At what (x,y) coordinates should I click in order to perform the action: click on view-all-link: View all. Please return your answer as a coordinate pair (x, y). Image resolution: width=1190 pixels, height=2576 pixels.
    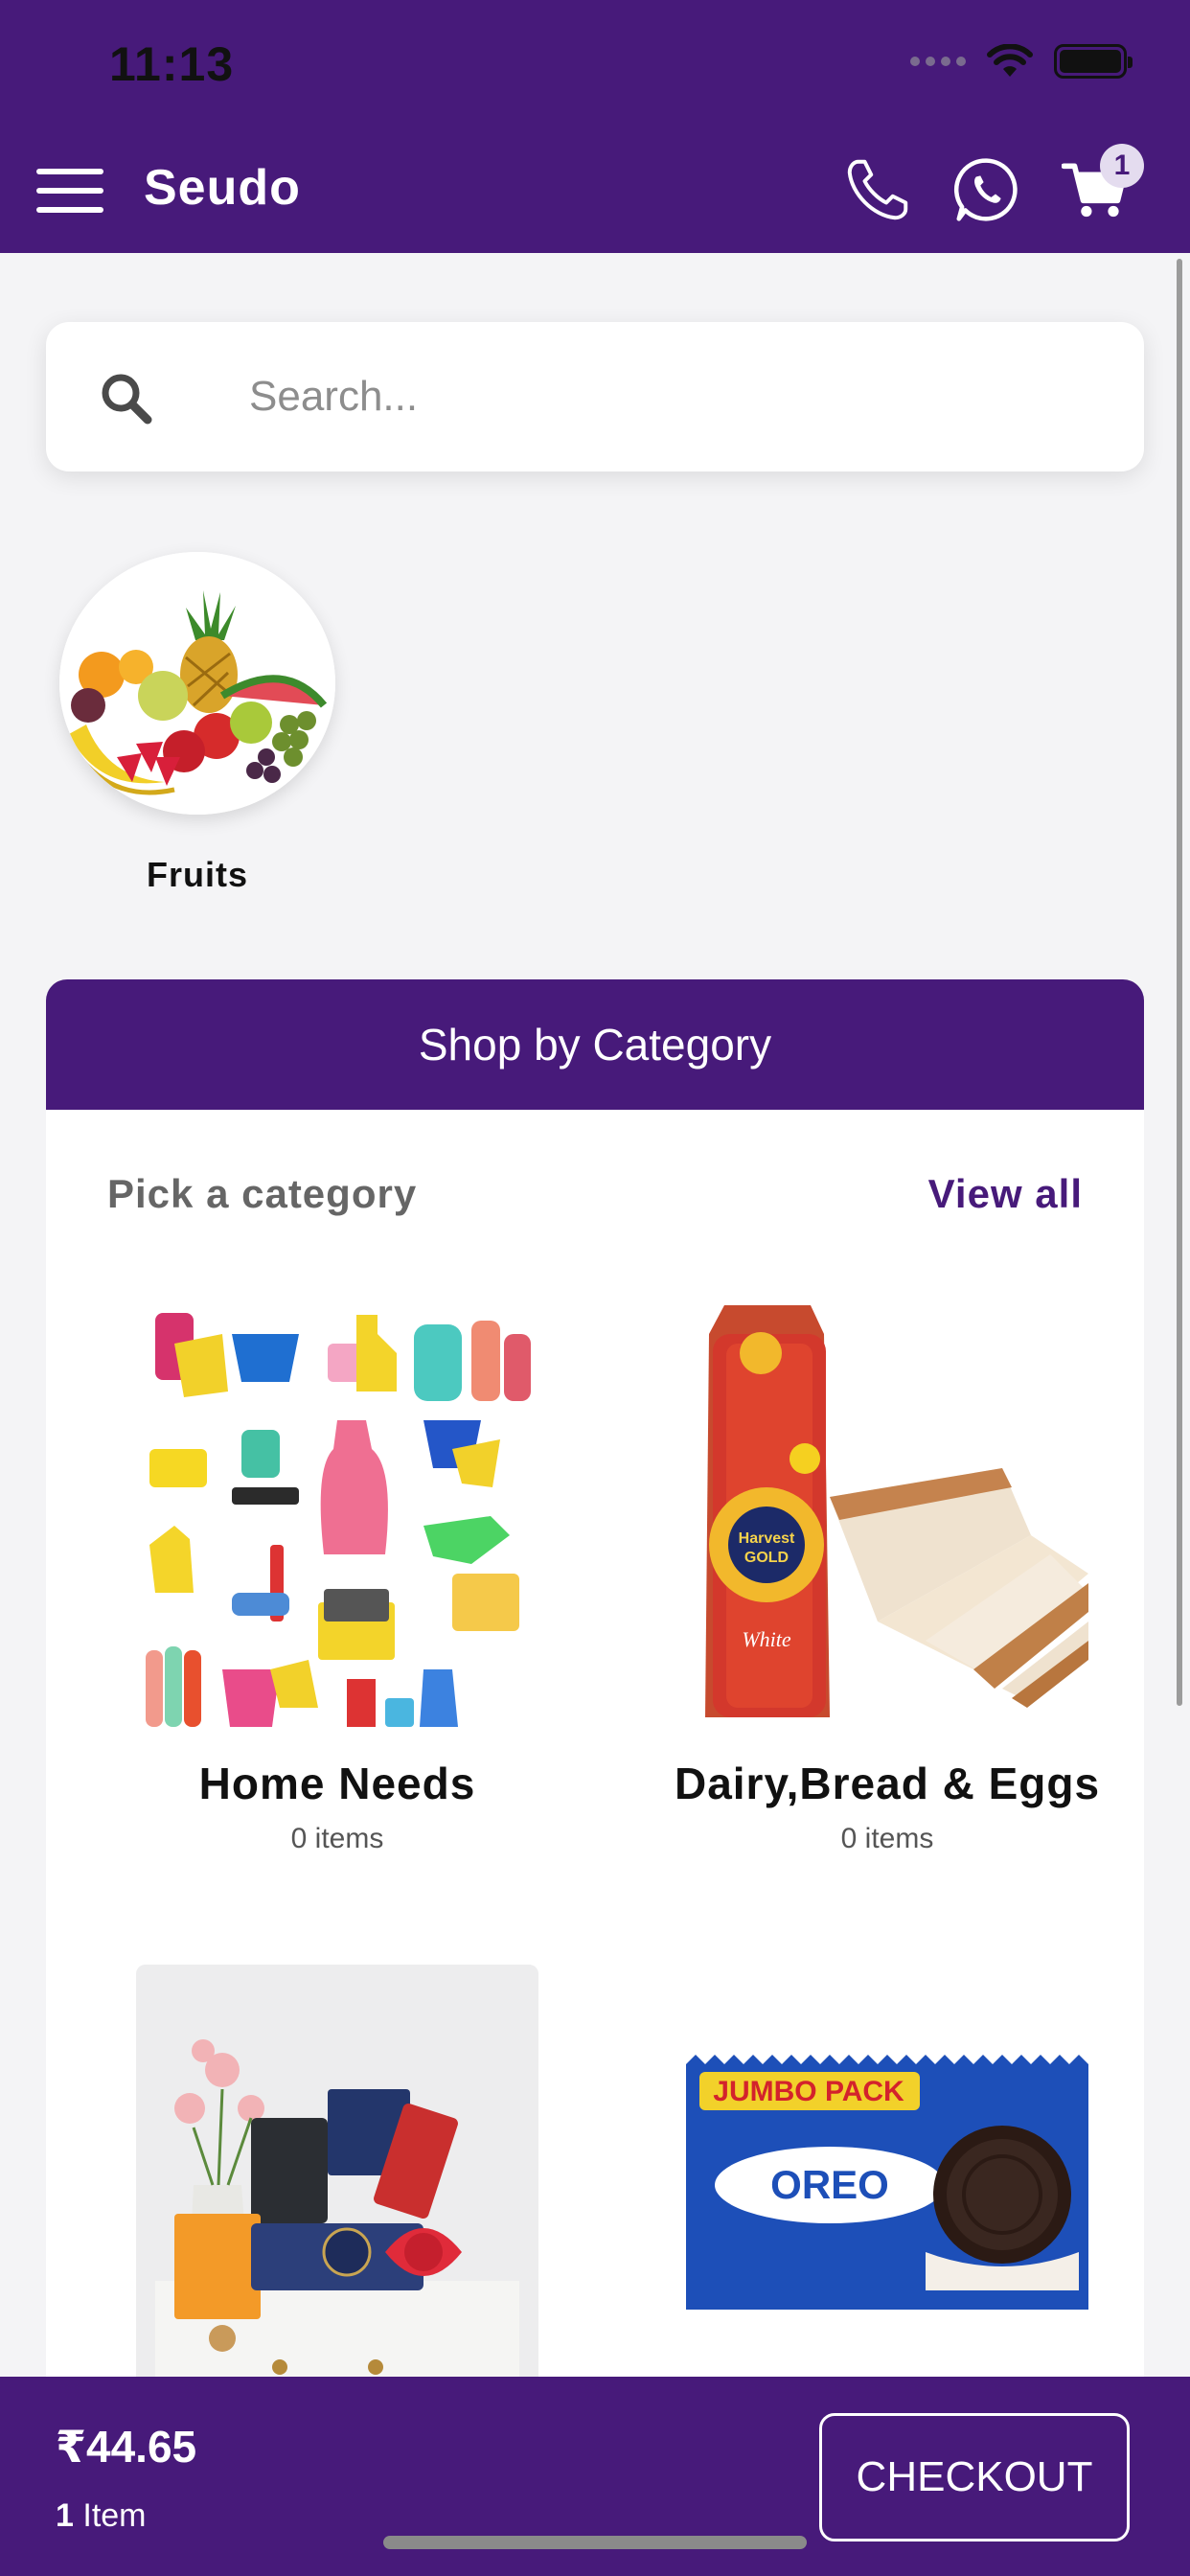
    Looking at the image, I should click on (1006, 1194).